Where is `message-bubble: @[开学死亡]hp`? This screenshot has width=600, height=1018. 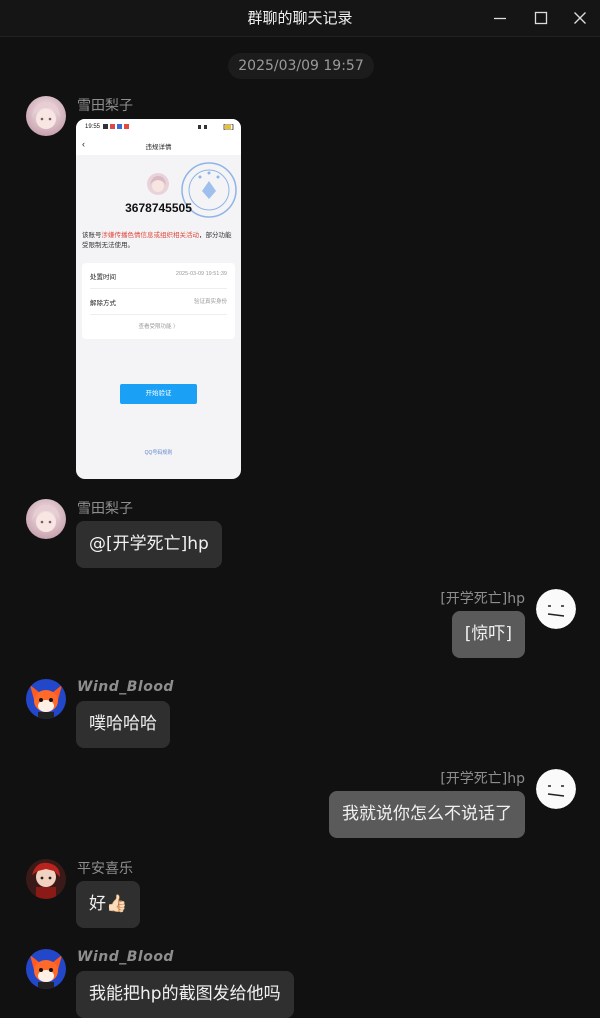
message-bubble: @[开学死亡]hp is located at coordinates (149, 544).